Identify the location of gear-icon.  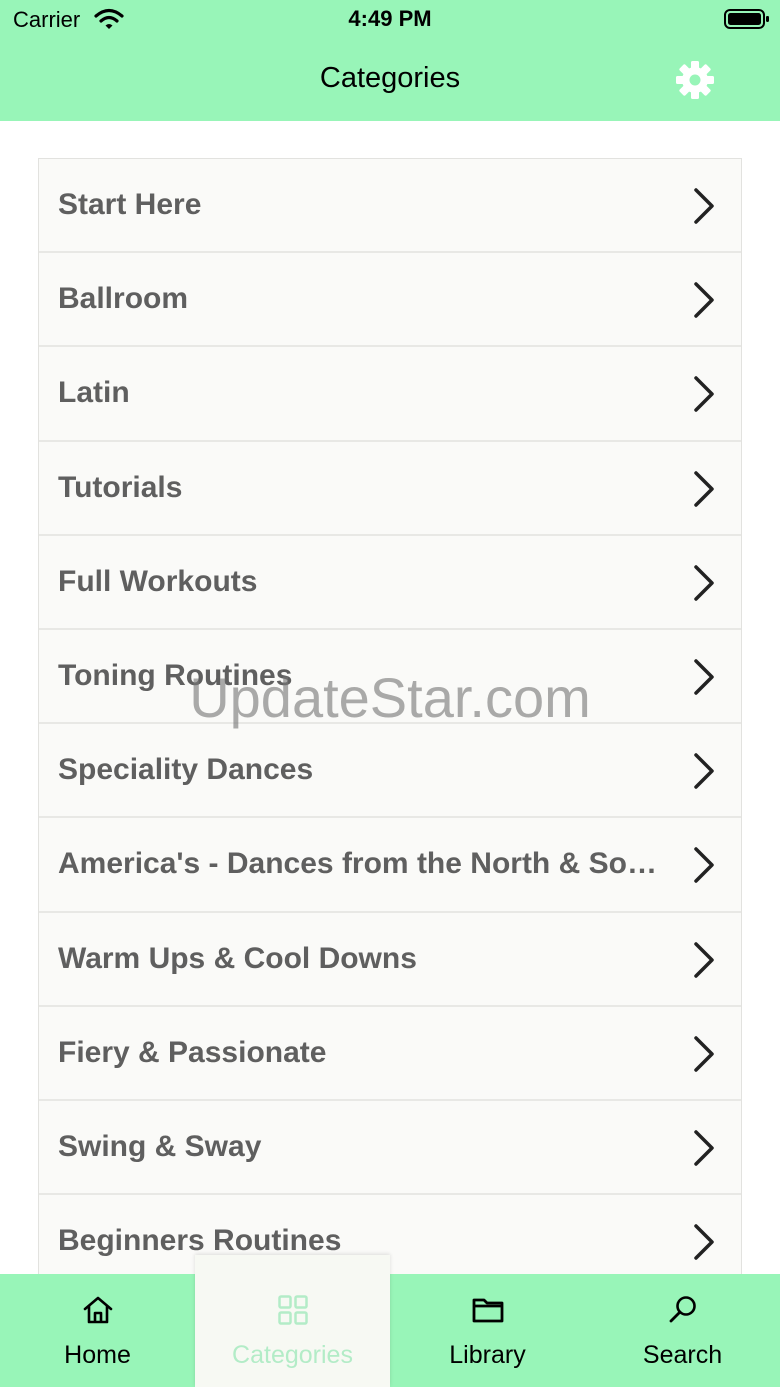
(695, 80).